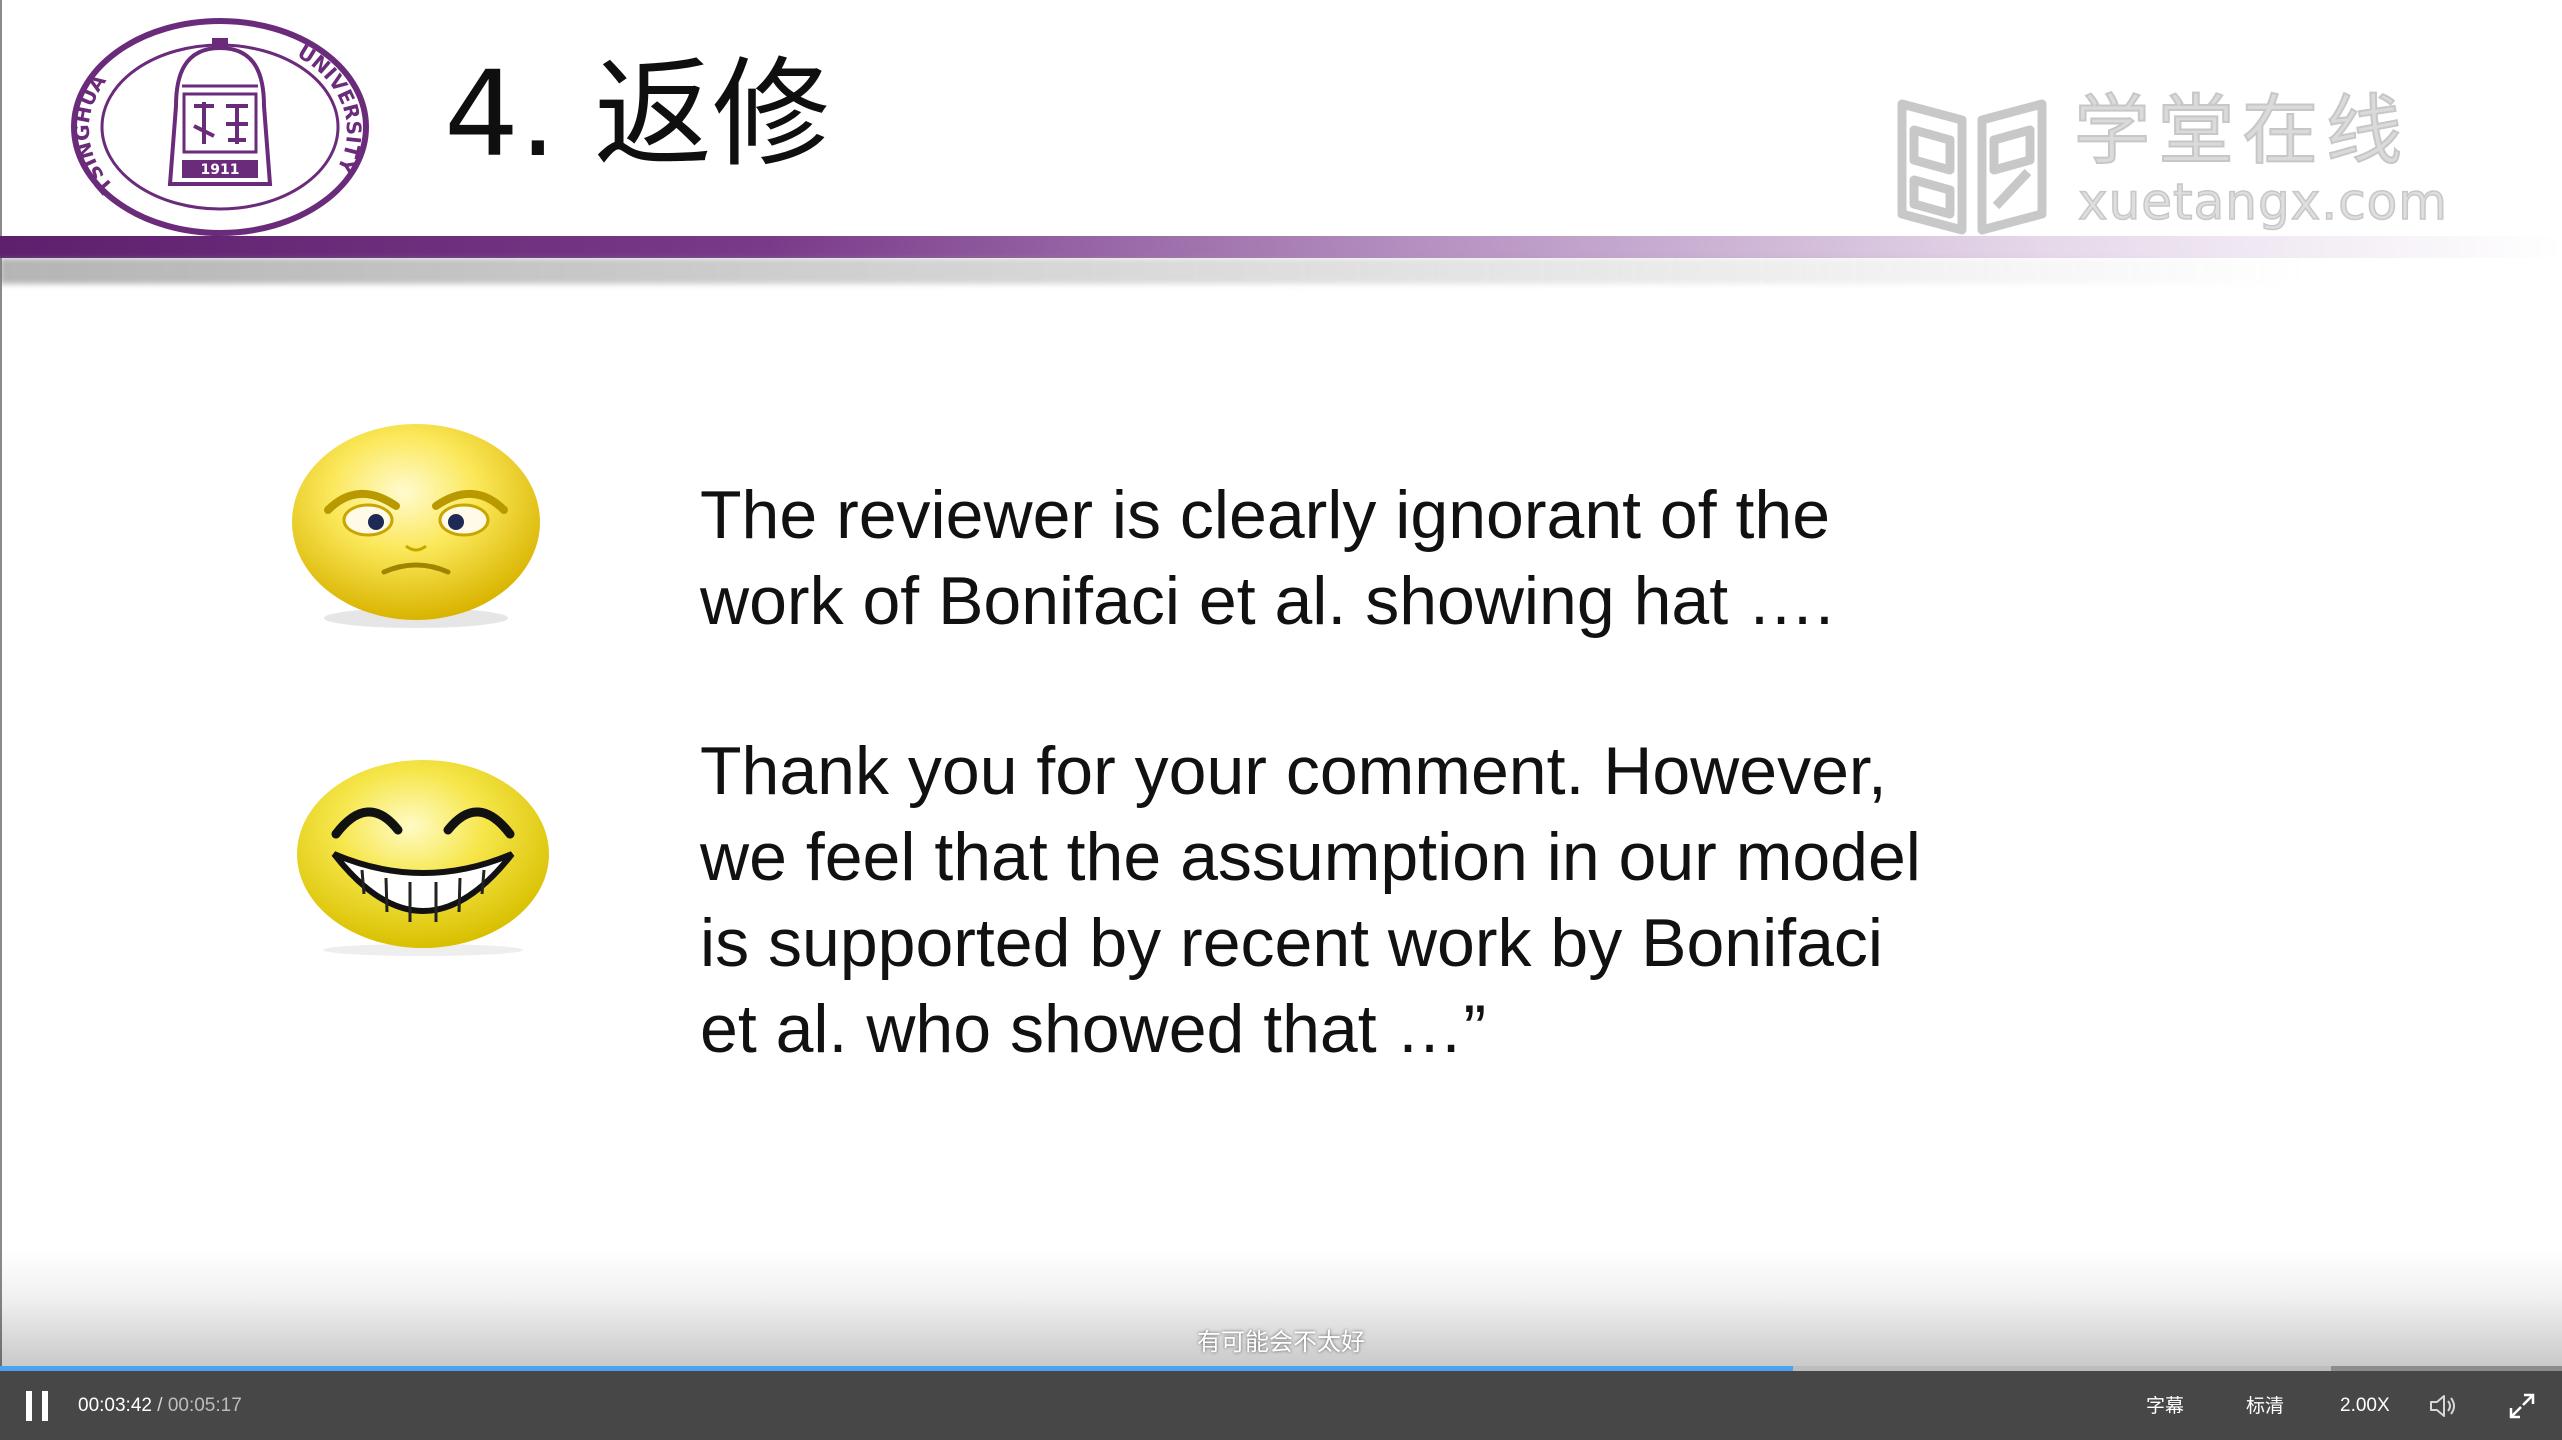  What do you see at coordinates (2443, 1406) in the screenshot?
I see `volume-icon` at bounding box center [2443, 1406].